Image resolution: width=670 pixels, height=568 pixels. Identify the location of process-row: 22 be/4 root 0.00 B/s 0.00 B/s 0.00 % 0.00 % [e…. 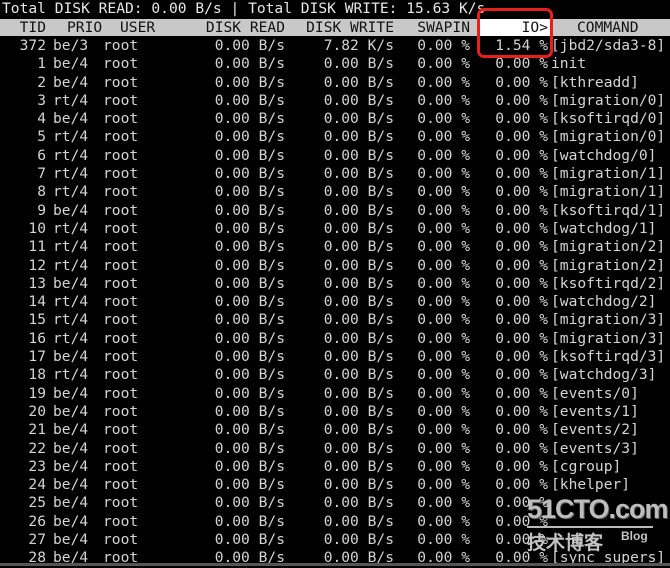
(335, 449).